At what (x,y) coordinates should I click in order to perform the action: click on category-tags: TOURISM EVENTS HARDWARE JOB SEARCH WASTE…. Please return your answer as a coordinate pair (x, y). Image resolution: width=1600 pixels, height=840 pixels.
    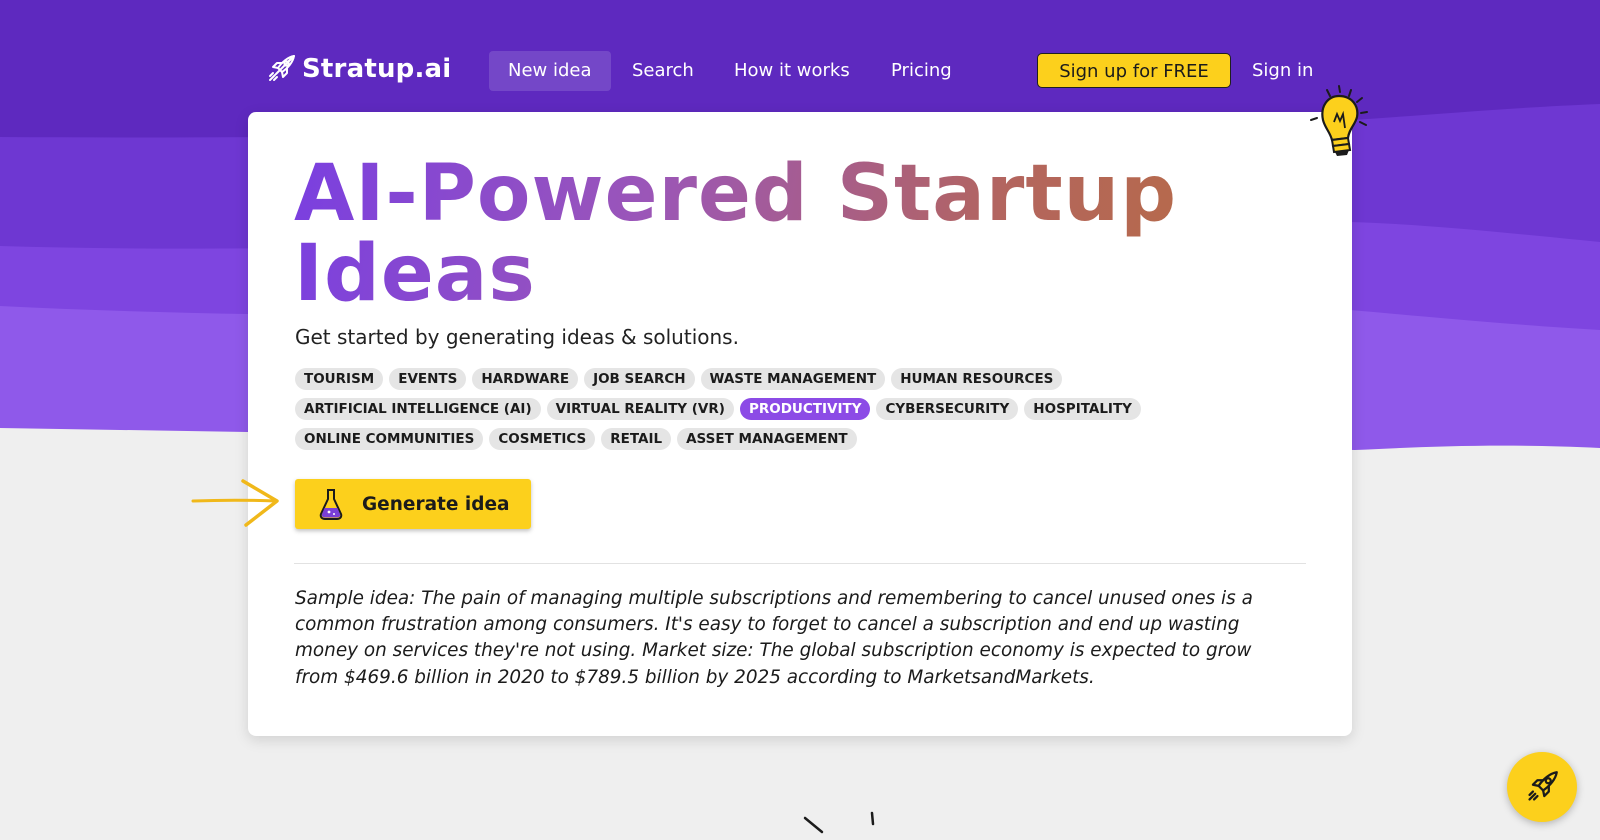
    Looking at the image, I should click on (745, 413).